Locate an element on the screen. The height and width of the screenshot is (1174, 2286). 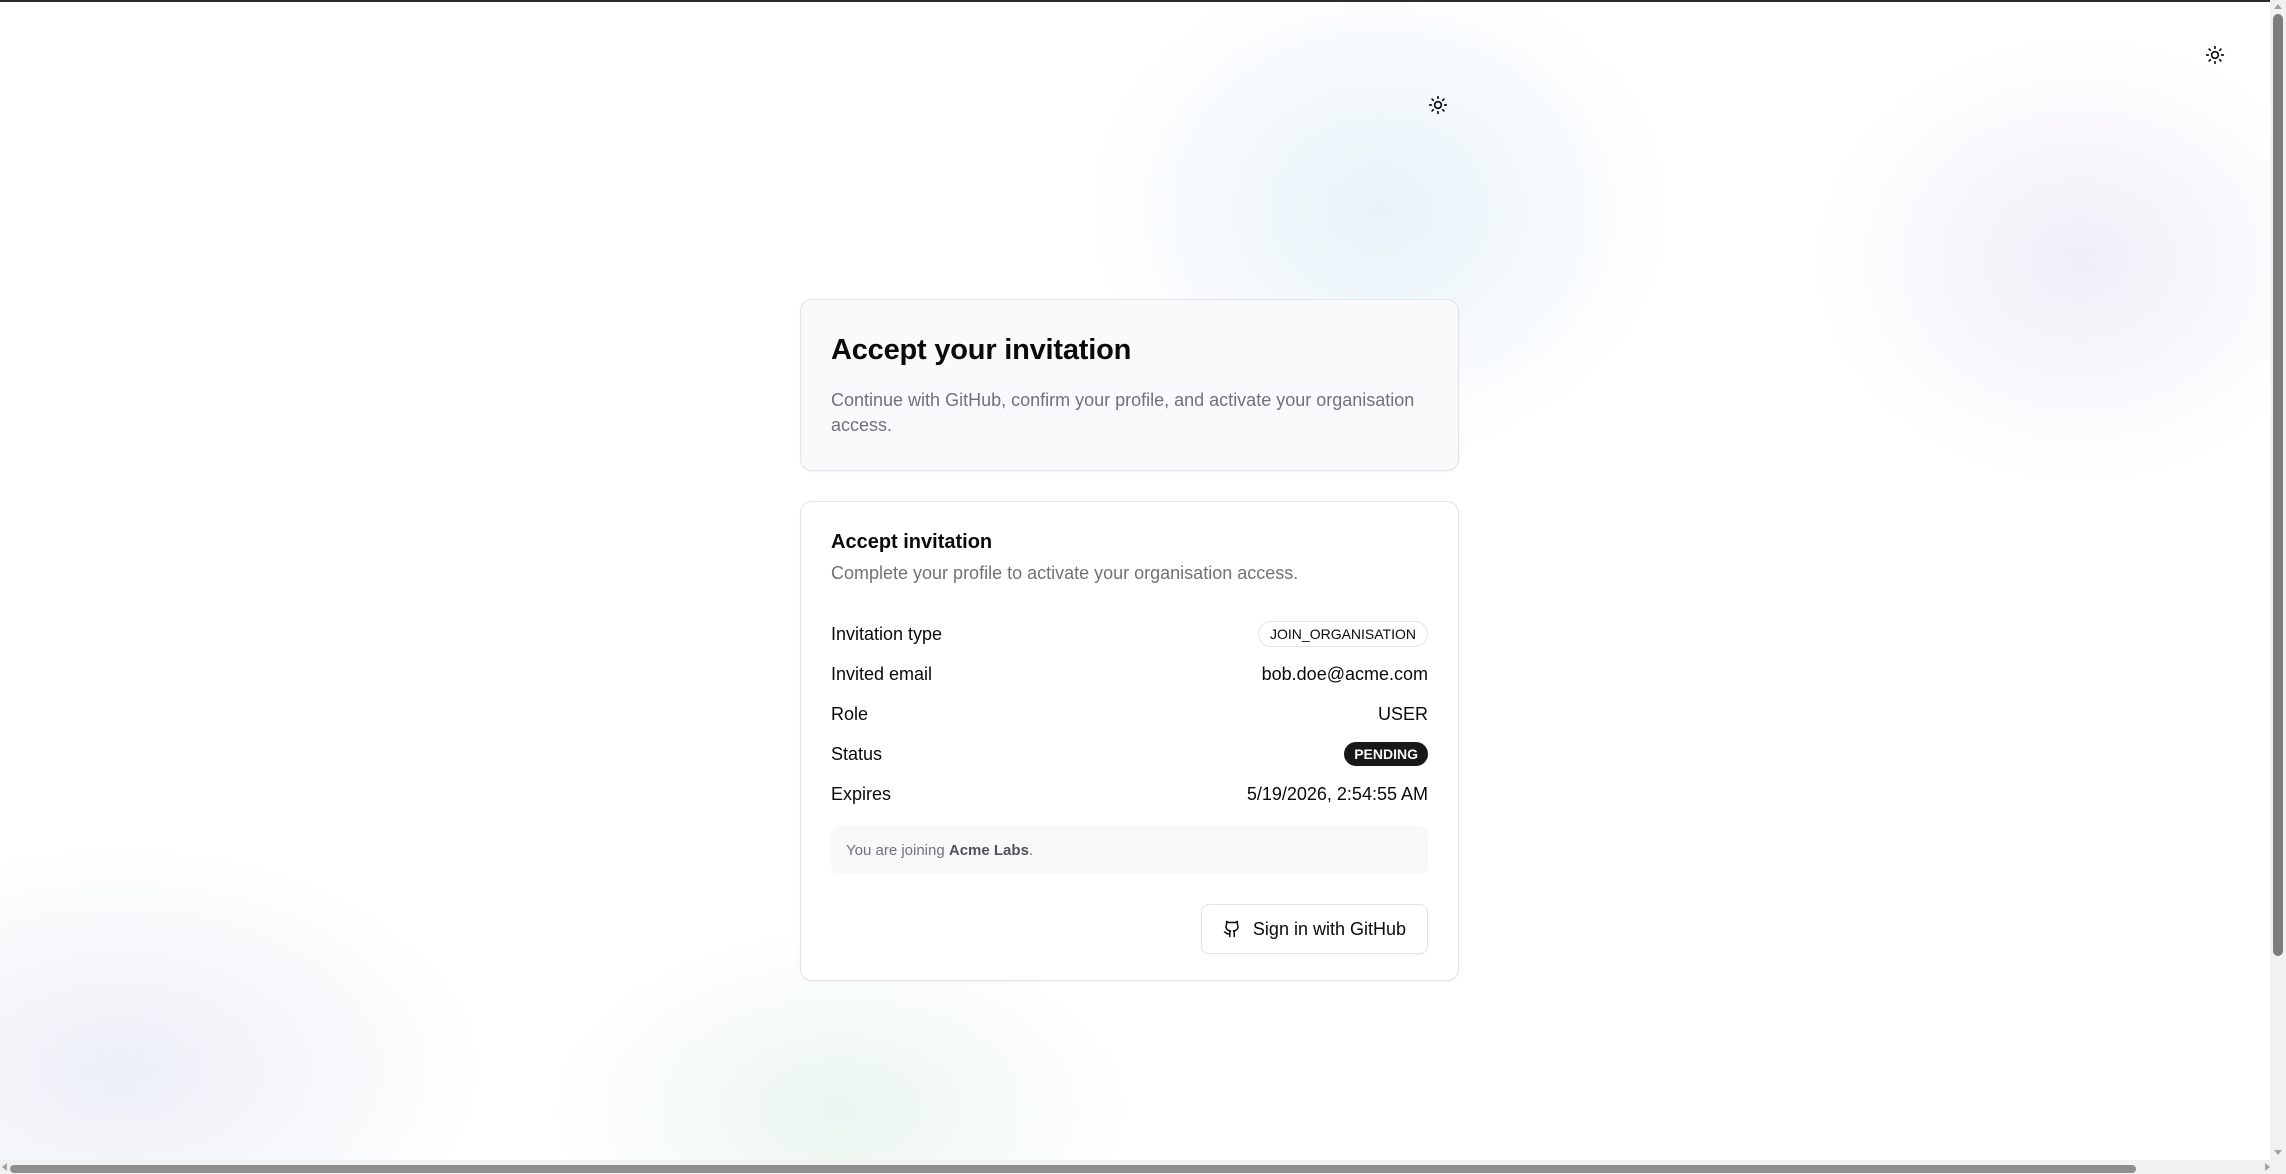
sign-in-github-button: Sign in with GitHub is located at coordinates (1314, 929).